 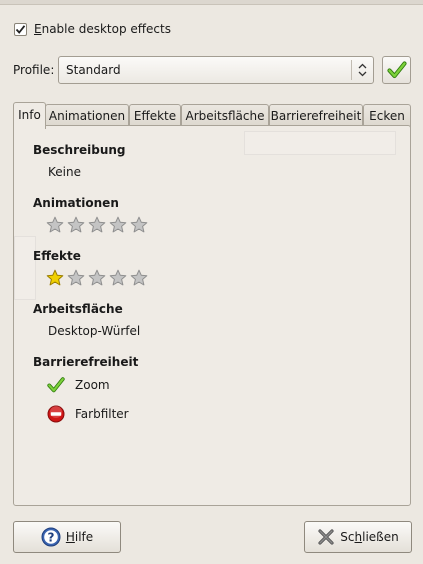 What do you see at coordinates (93, 70) in the screenshot?
I see `profile-selected-value: Standard` at bounding box center [93, 70].